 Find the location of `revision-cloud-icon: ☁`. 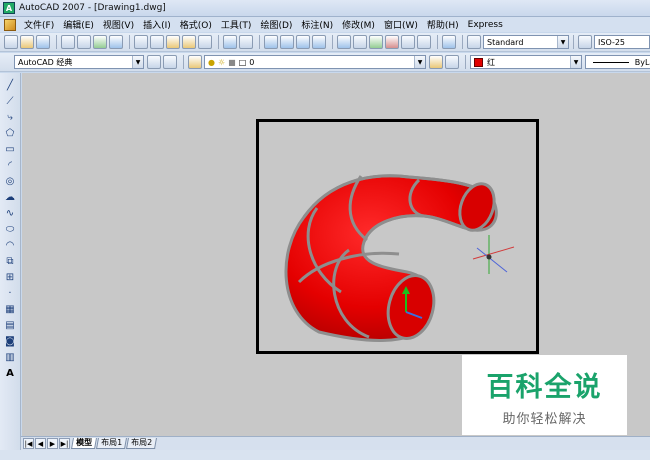

revision-cloud-icon: ☁ is located at coordinates (10, 197).